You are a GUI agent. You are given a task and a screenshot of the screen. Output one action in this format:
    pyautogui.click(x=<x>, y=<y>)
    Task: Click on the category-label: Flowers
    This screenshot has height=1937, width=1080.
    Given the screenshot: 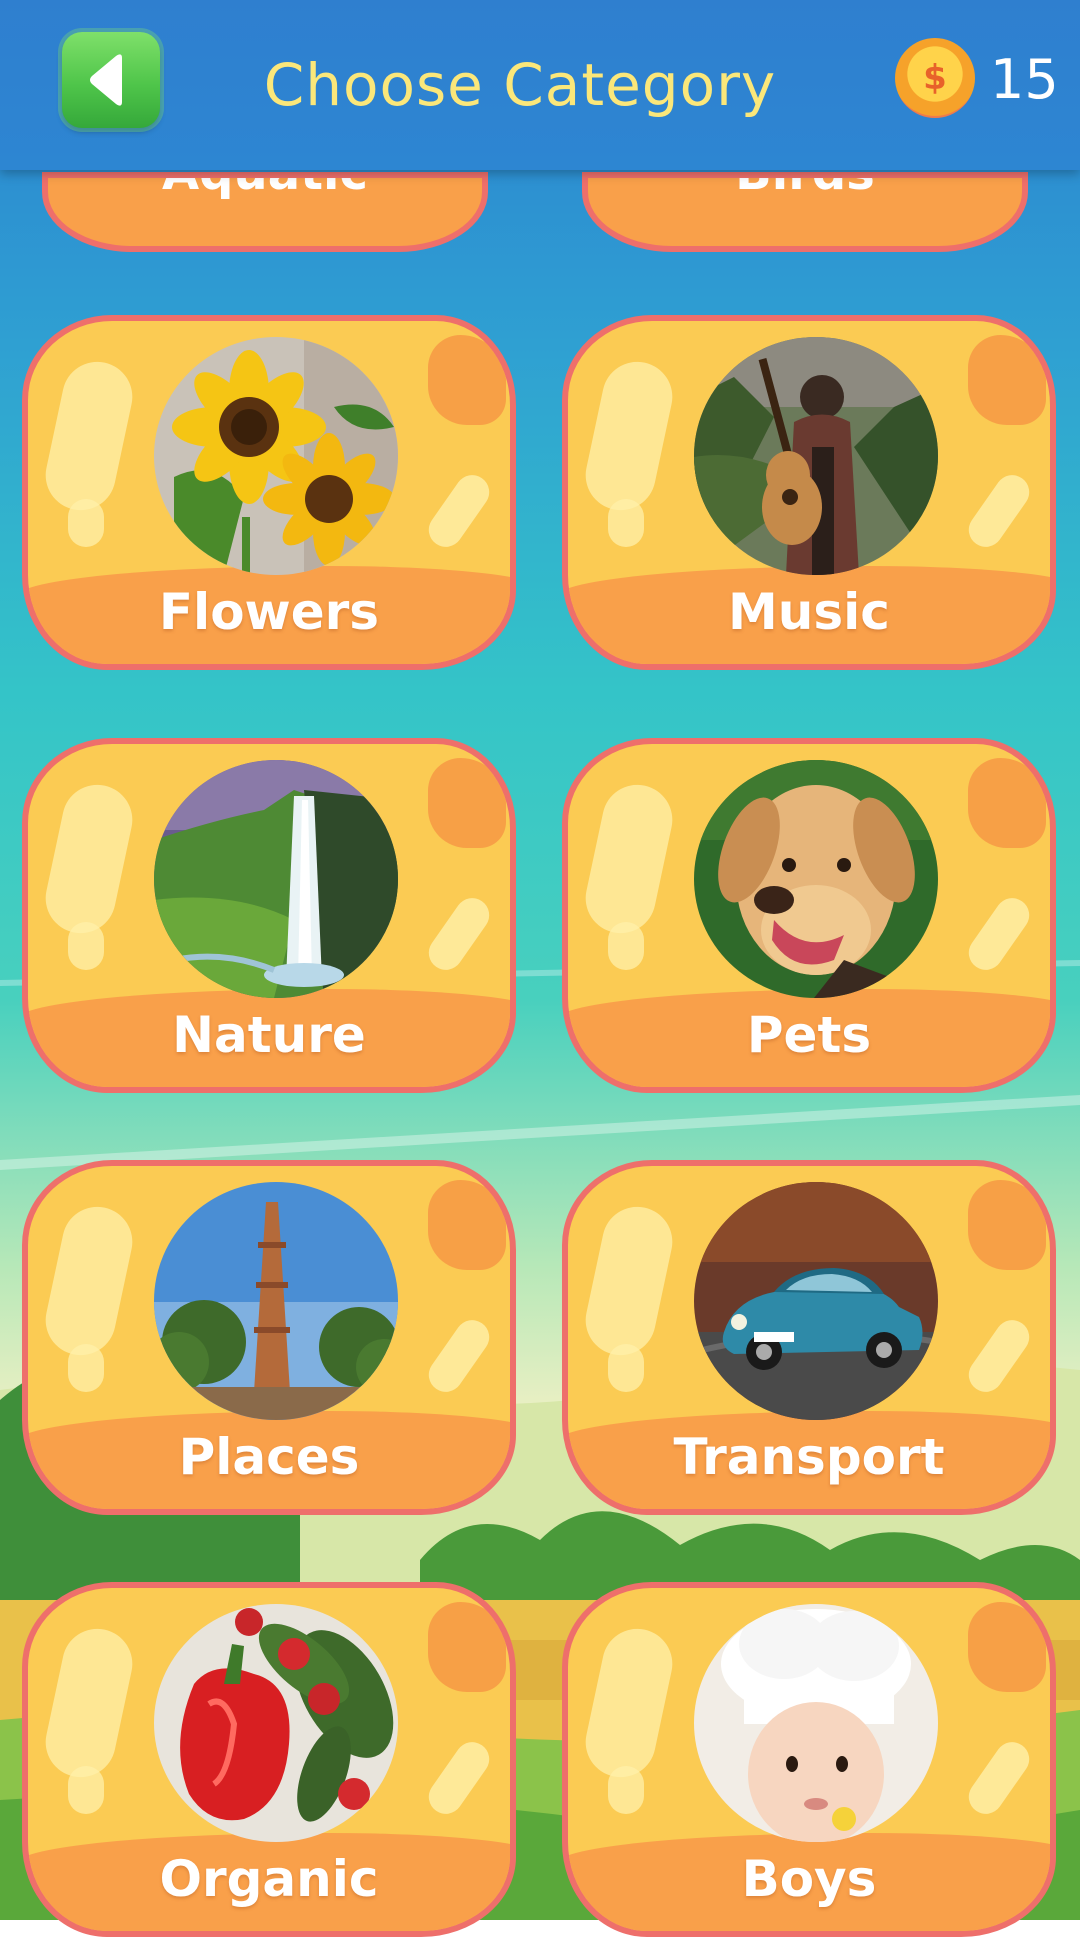 What is the action you would take?
    pyautogui.click(x=269, y=612)
    